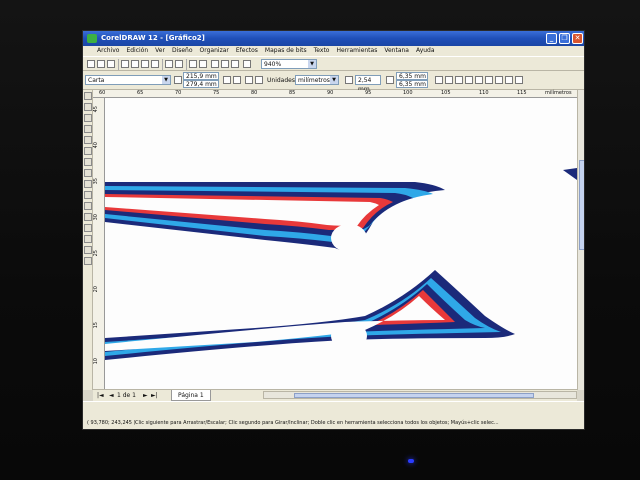 This screenshot has height=480, width=640. What do you see at coordinates (88, 118) in the screenshot?
I see `crop-tool-icon` at bounding box center [88, 118].